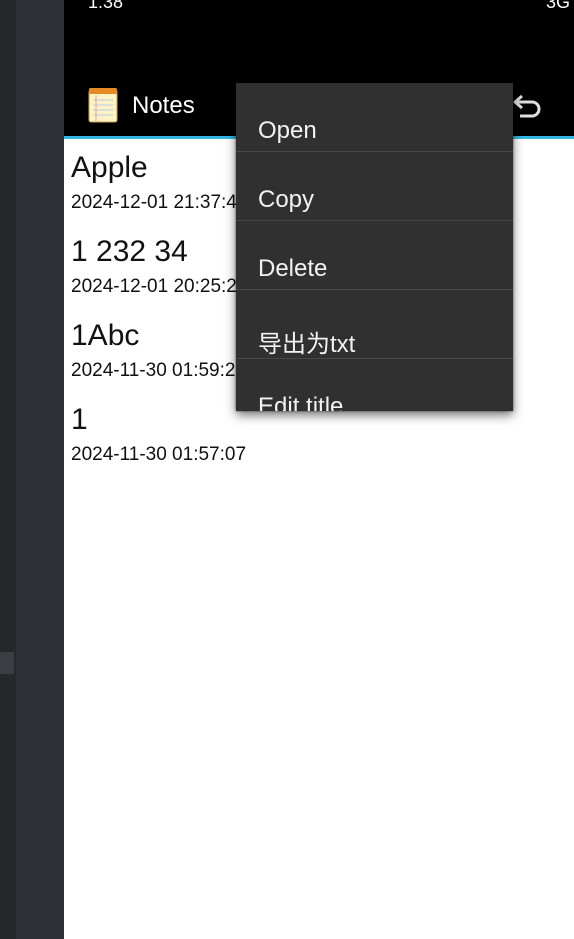 Image resolution: width=574 pixels, height=939 pixels. Describe the element at coordinates (287, 130) in the screenshot. I see `menu-item-label: Open` at that location.